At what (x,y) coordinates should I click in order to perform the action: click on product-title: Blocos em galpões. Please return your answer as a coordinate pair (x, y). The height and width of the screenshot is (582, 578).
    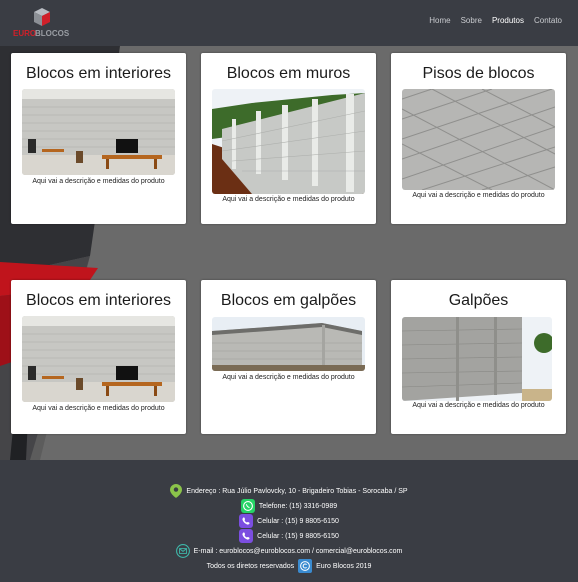
    Looking at the image, I should click on (288, 300).